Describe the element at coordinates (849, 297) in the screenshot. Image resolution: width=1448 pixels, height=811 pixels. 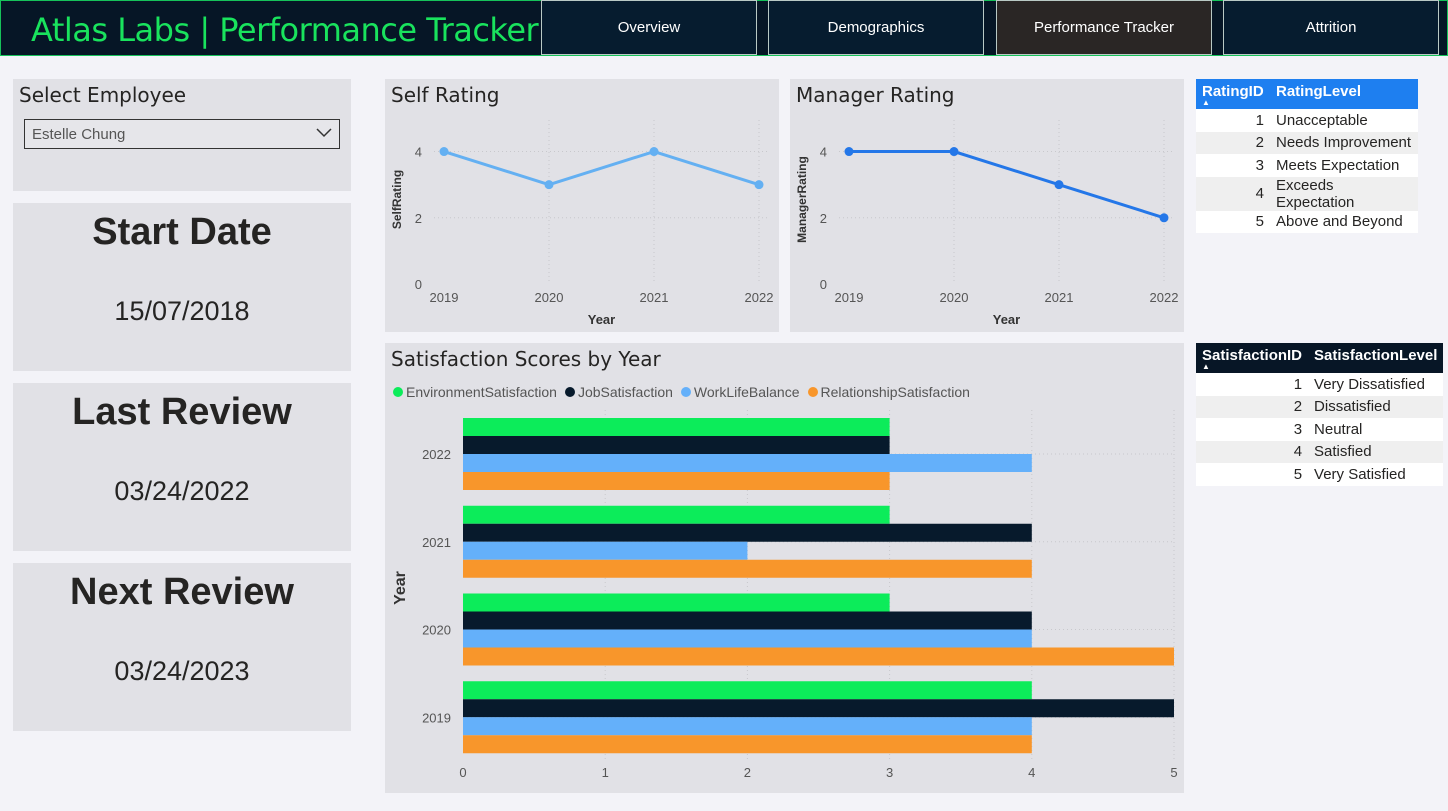
I see `x-tick-label: 2019` at that location.